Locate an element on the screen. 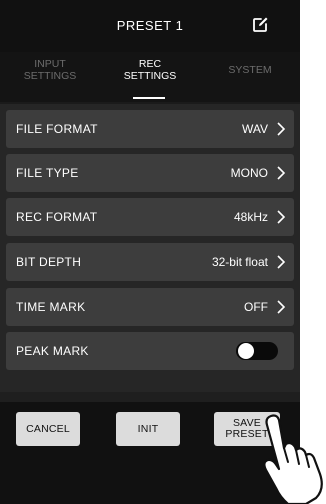  setting-value: 48kHz is located at coordinates (250, 217).